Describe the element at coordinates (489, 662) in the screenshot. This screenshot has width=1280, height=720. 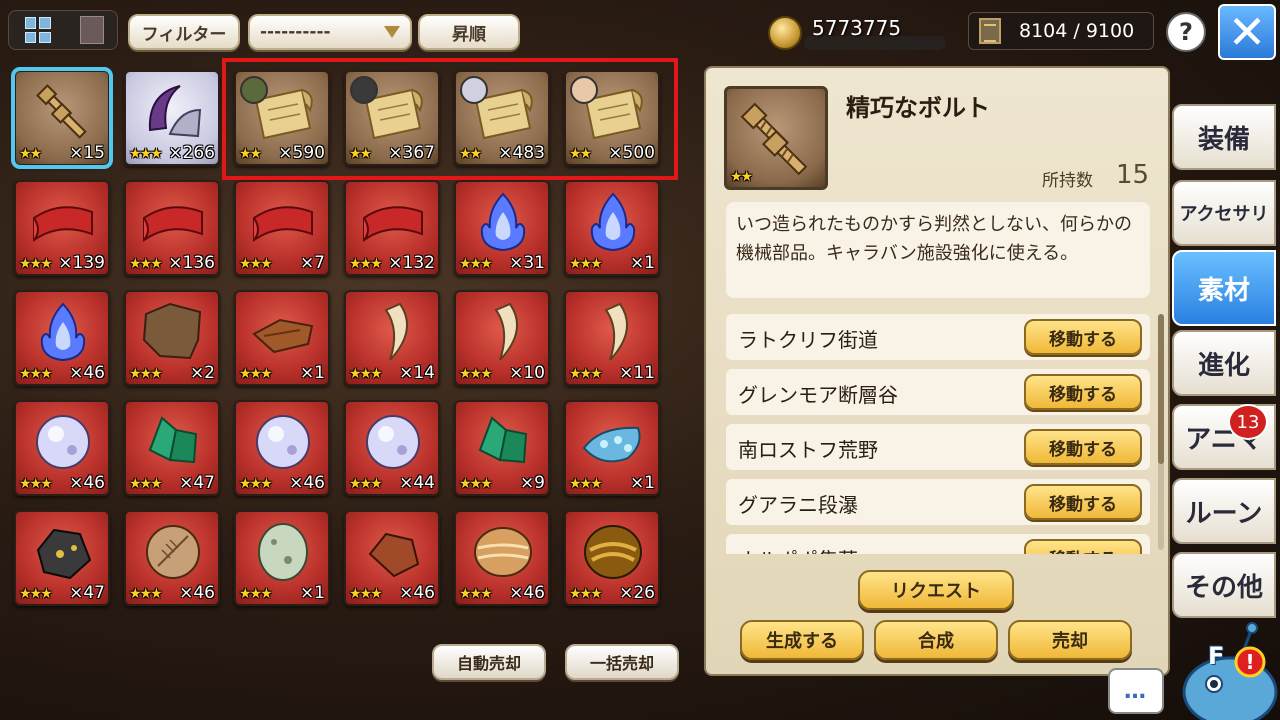
I see `auto-sell-button: 自動売却` at that location.